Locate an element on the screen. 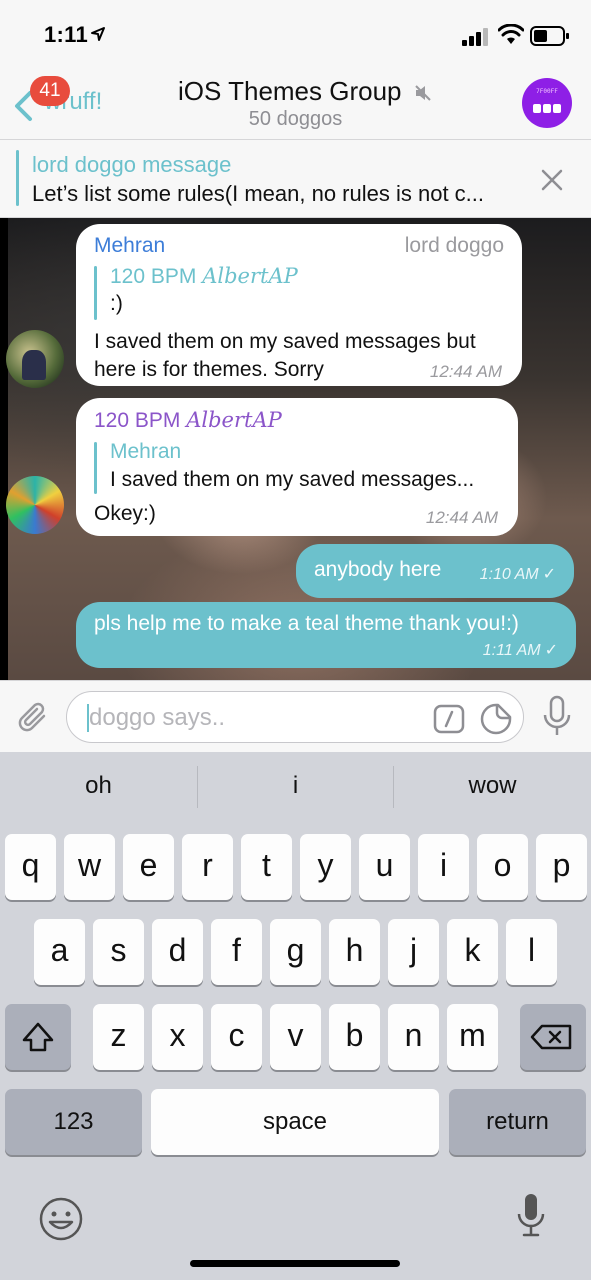 The width and height of the screenshot is (591, 1280). reply-sender: Mehran is located at coordinates (146, 451).